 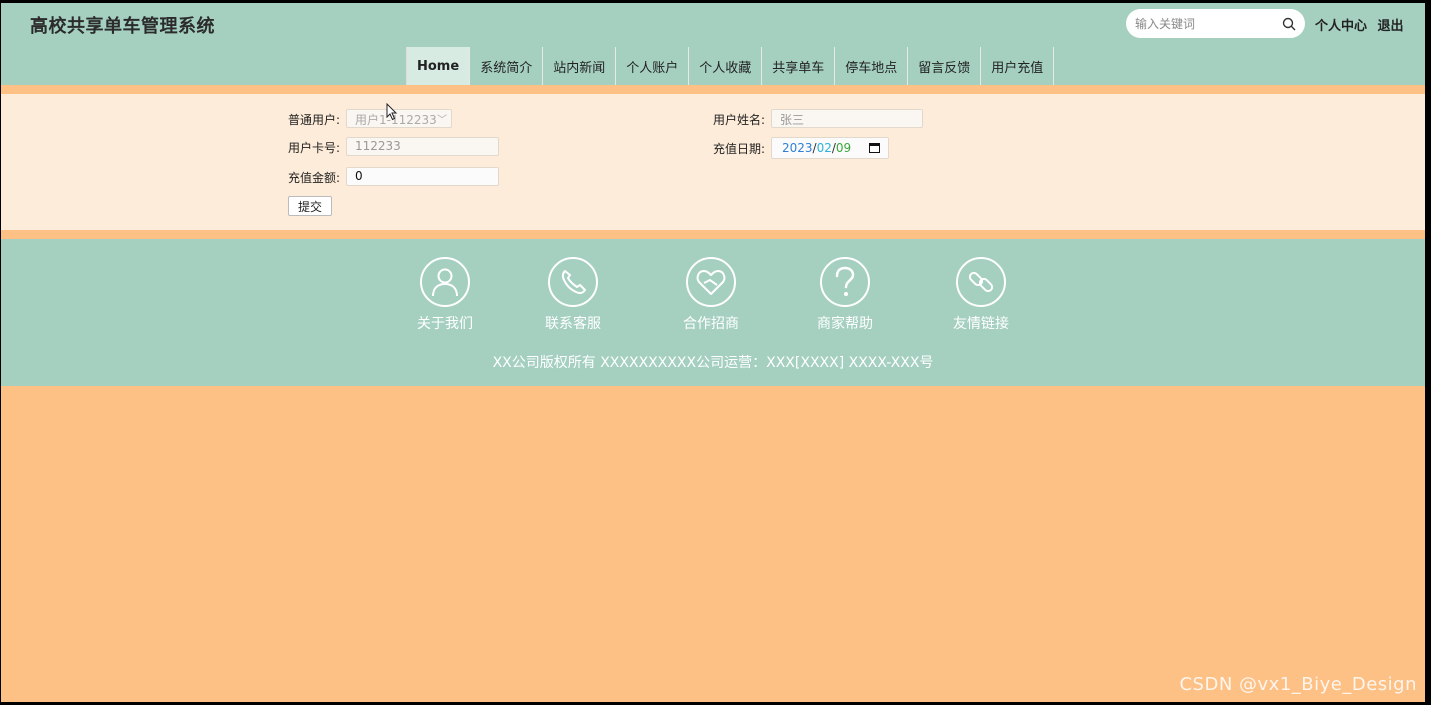 I want to click on personal-center-link: 个人中心, so click(x=1341, y=26).